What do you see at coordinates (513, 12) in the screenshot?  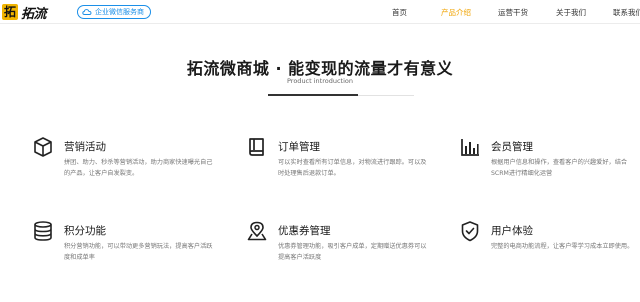 I see `nav-item-operations: 运营干货` at bounding box center [513, 12].